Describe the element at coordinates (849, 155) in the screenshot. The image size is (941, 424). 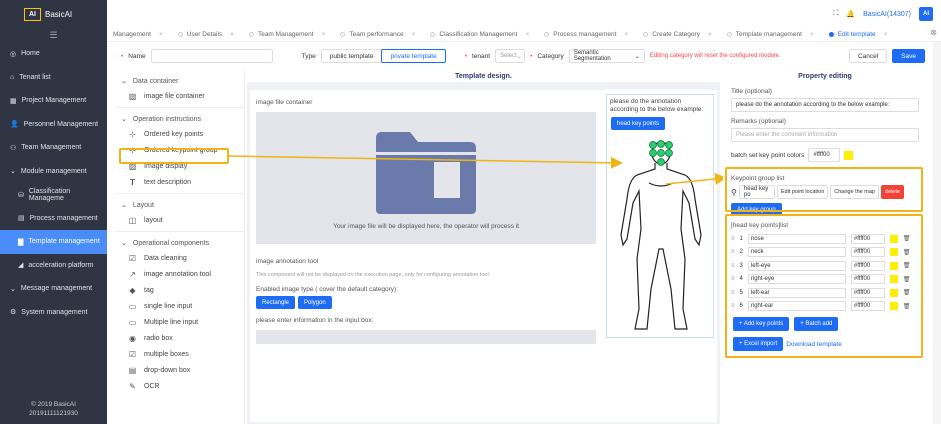
I see `batch-color-swatch` at that location.